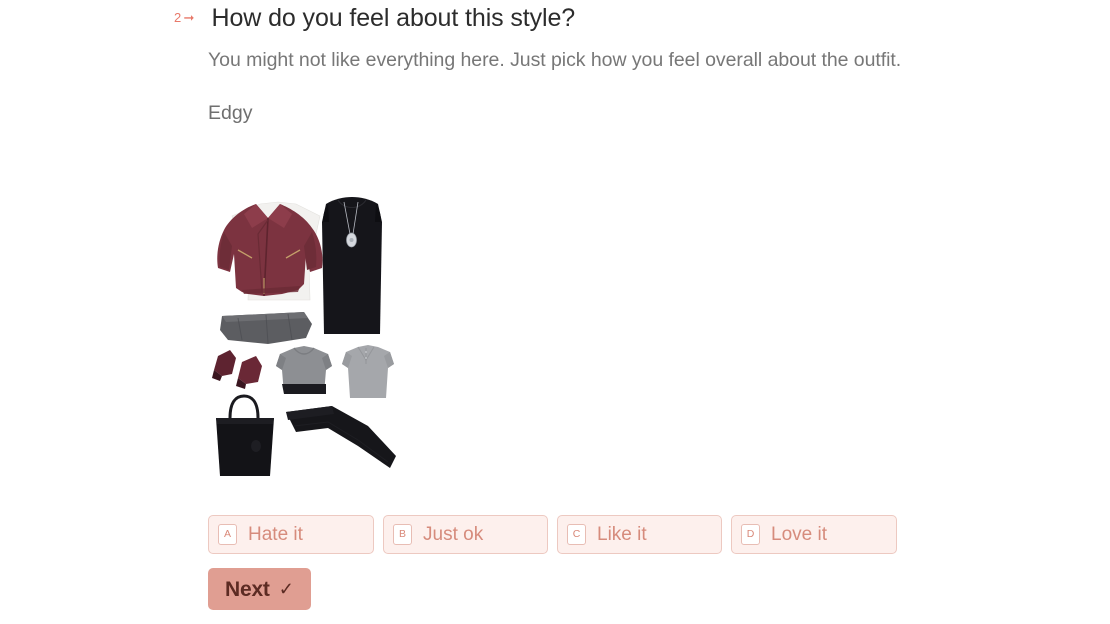 The image size is (1110, 624). Describe the element at coordinates (230, 113) in the screenshot. I see `style-category-label: Edgy` at that location.